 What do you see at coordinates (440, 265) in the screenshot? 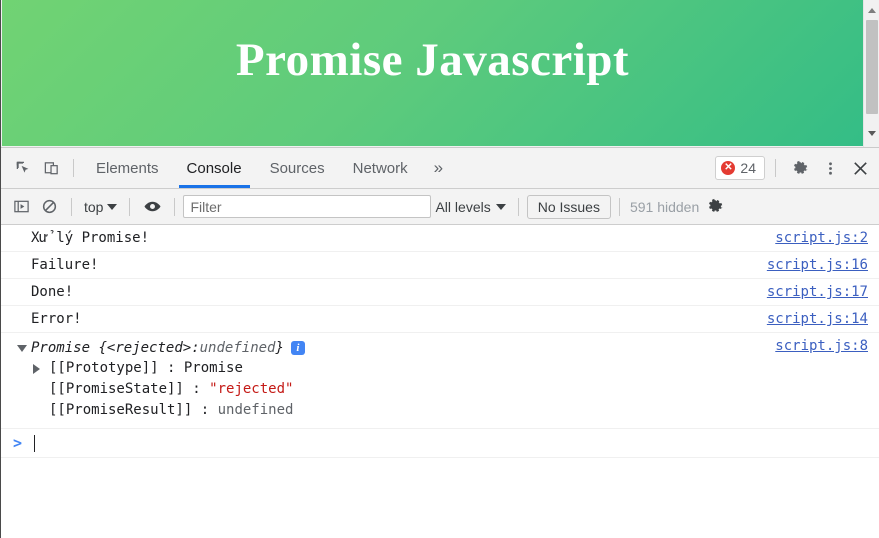
I see `console-message-row: Failure! script.js:16` at bounding box center [440, 265].